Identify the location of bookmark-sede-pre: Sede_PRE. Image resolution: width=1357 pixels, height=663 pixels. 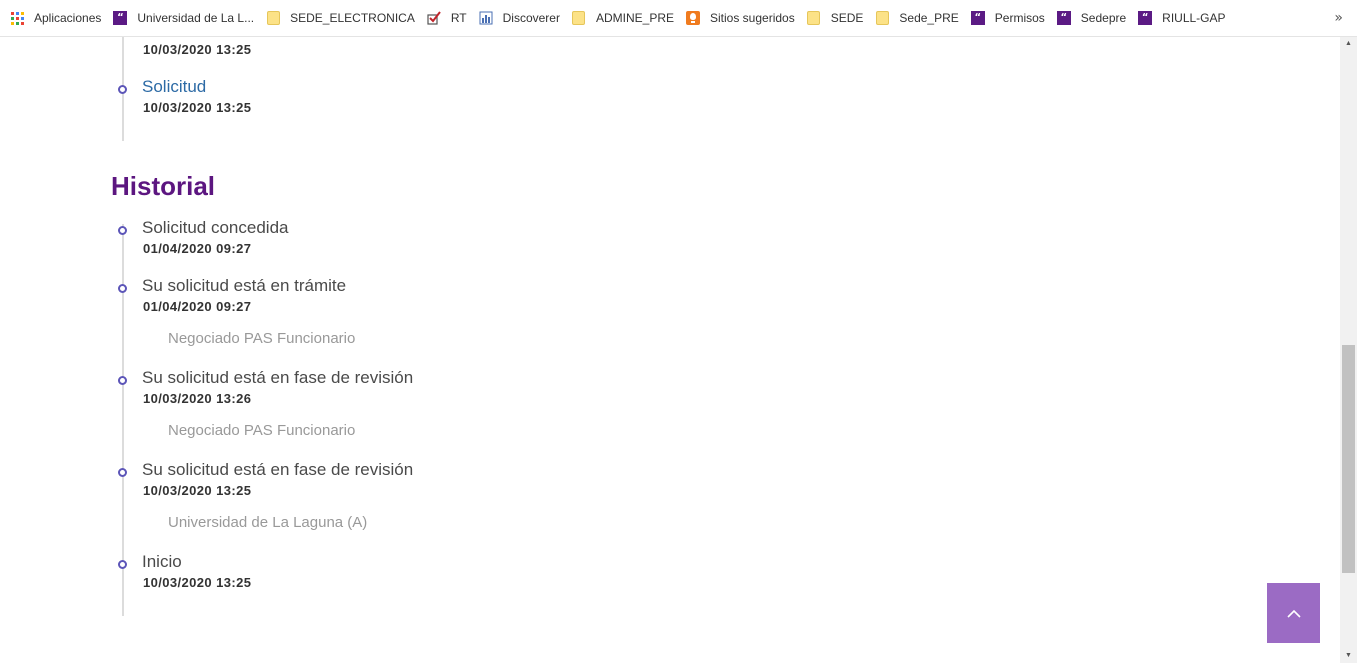
(918, 18).